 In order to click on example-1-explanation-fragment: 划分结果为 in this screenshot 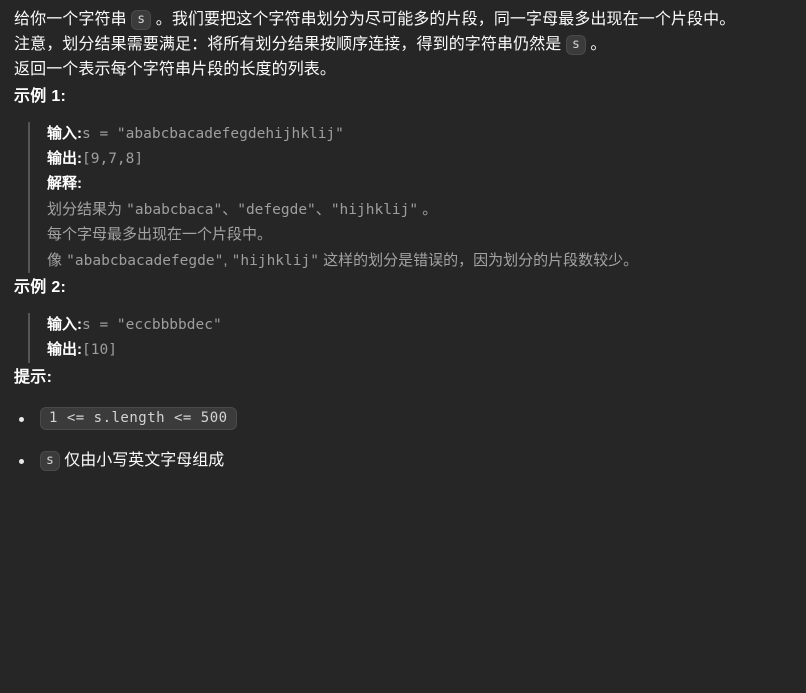, I will do `click(87, 209)`.